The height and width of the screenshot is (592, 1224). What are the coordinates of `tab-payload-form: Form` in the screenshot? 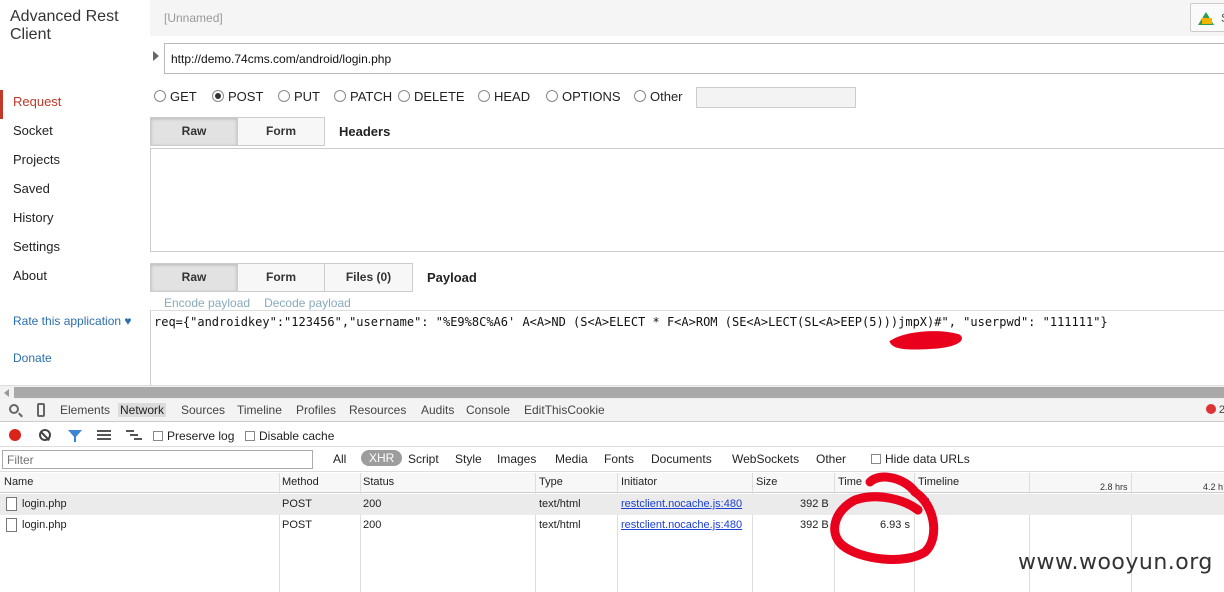 It's located at (281, 277).